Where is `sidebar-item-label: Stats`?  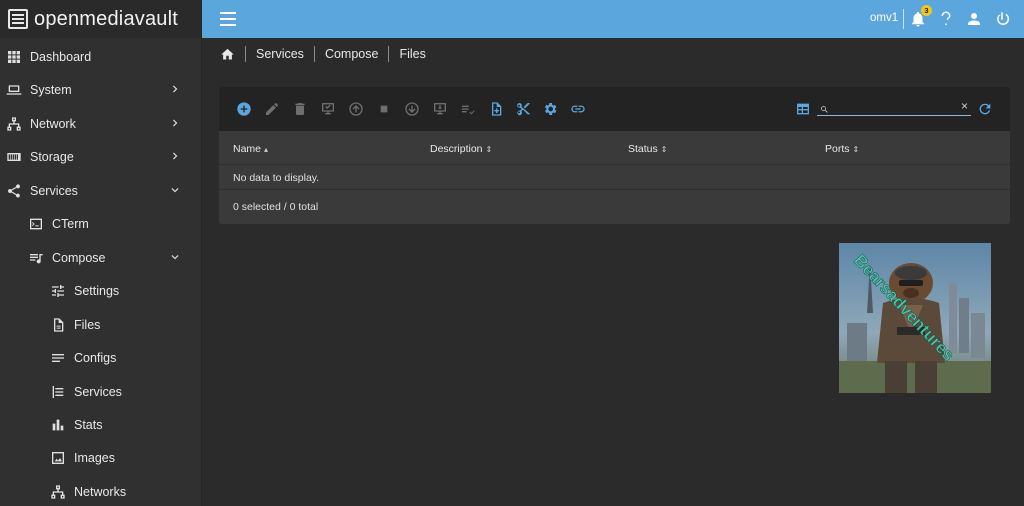
sidebar-item-label: Stats is located at coordinates (88, 424).